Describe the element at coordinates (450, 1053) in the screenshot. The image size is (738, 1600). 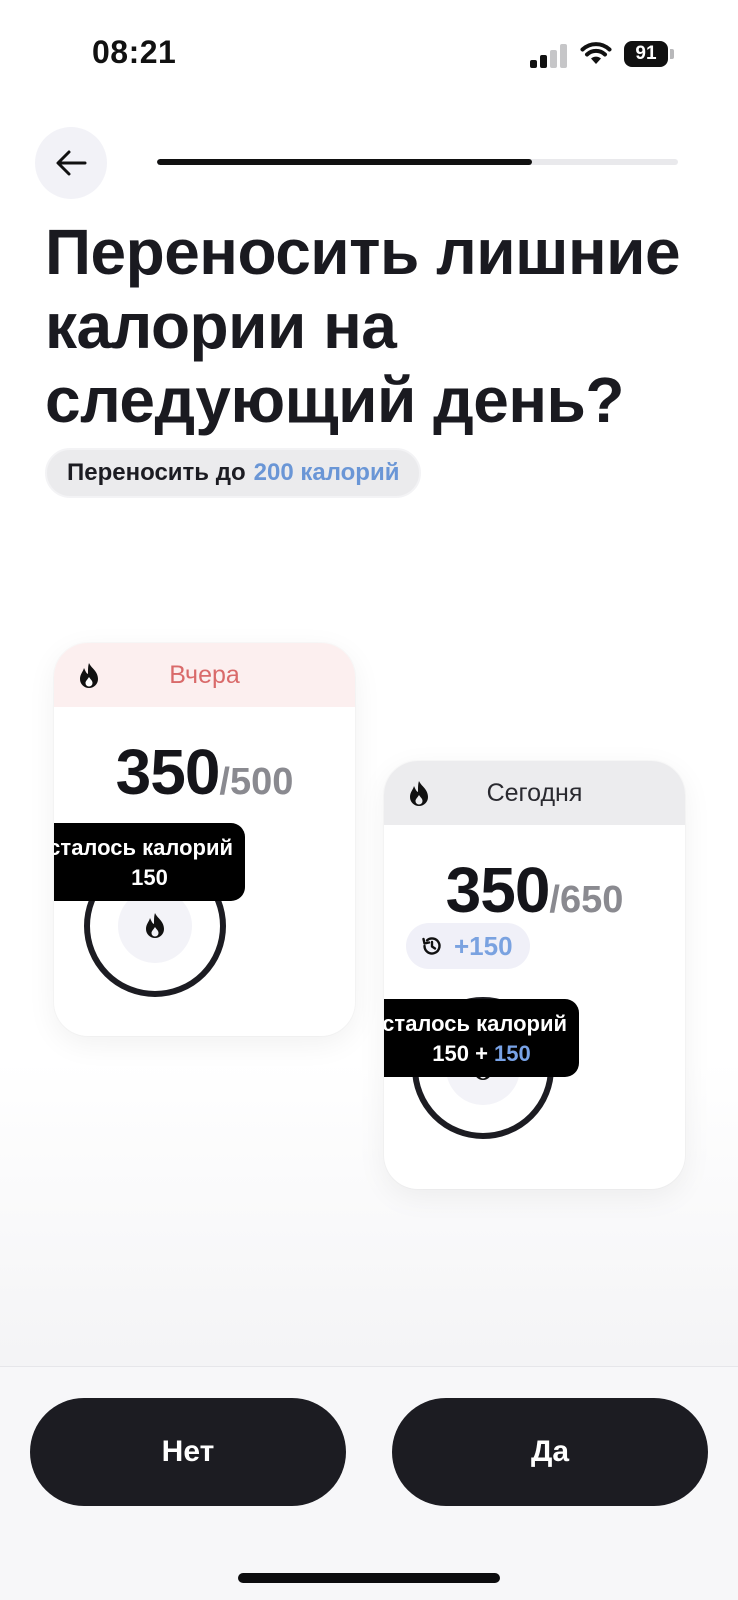
I see `tooltip-base: 150` at that location.